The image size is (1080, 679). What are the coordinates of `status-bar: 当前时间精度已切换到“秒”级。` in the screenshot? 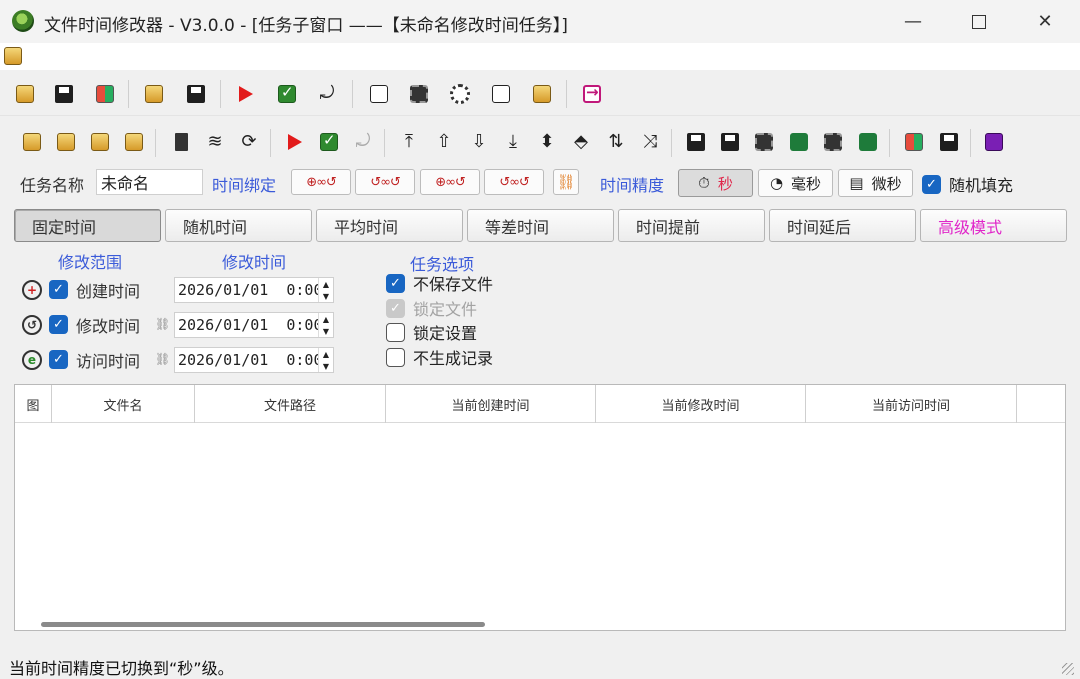 It's located at (540, 665).